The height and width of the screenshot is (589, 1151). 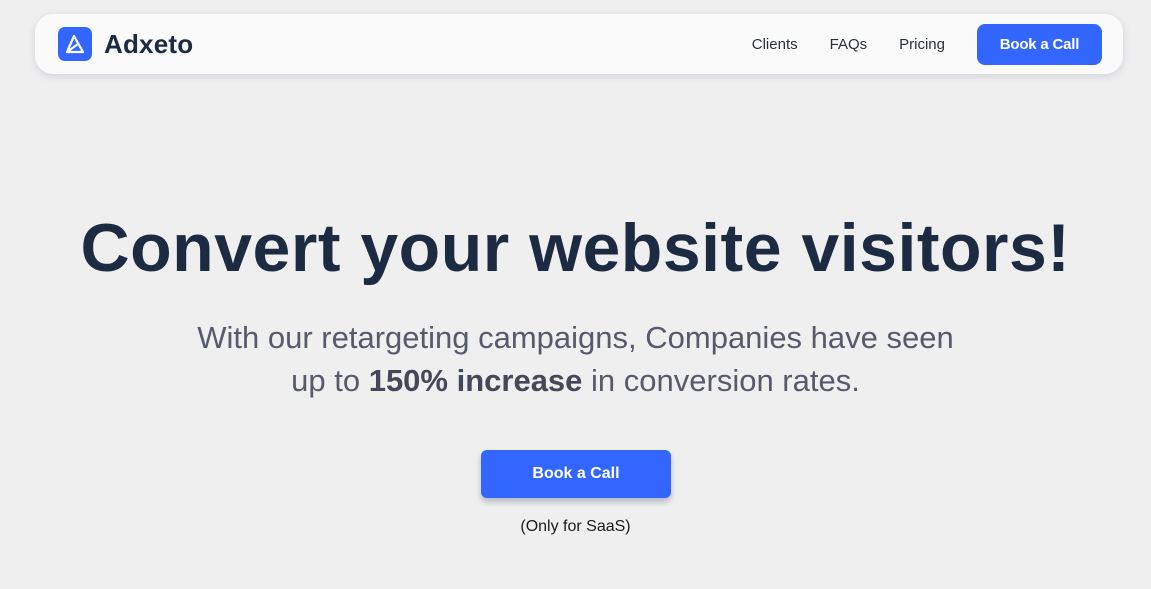 I want to click on nav-book-call-button: Book a Call, so click(x=1039, y=44).